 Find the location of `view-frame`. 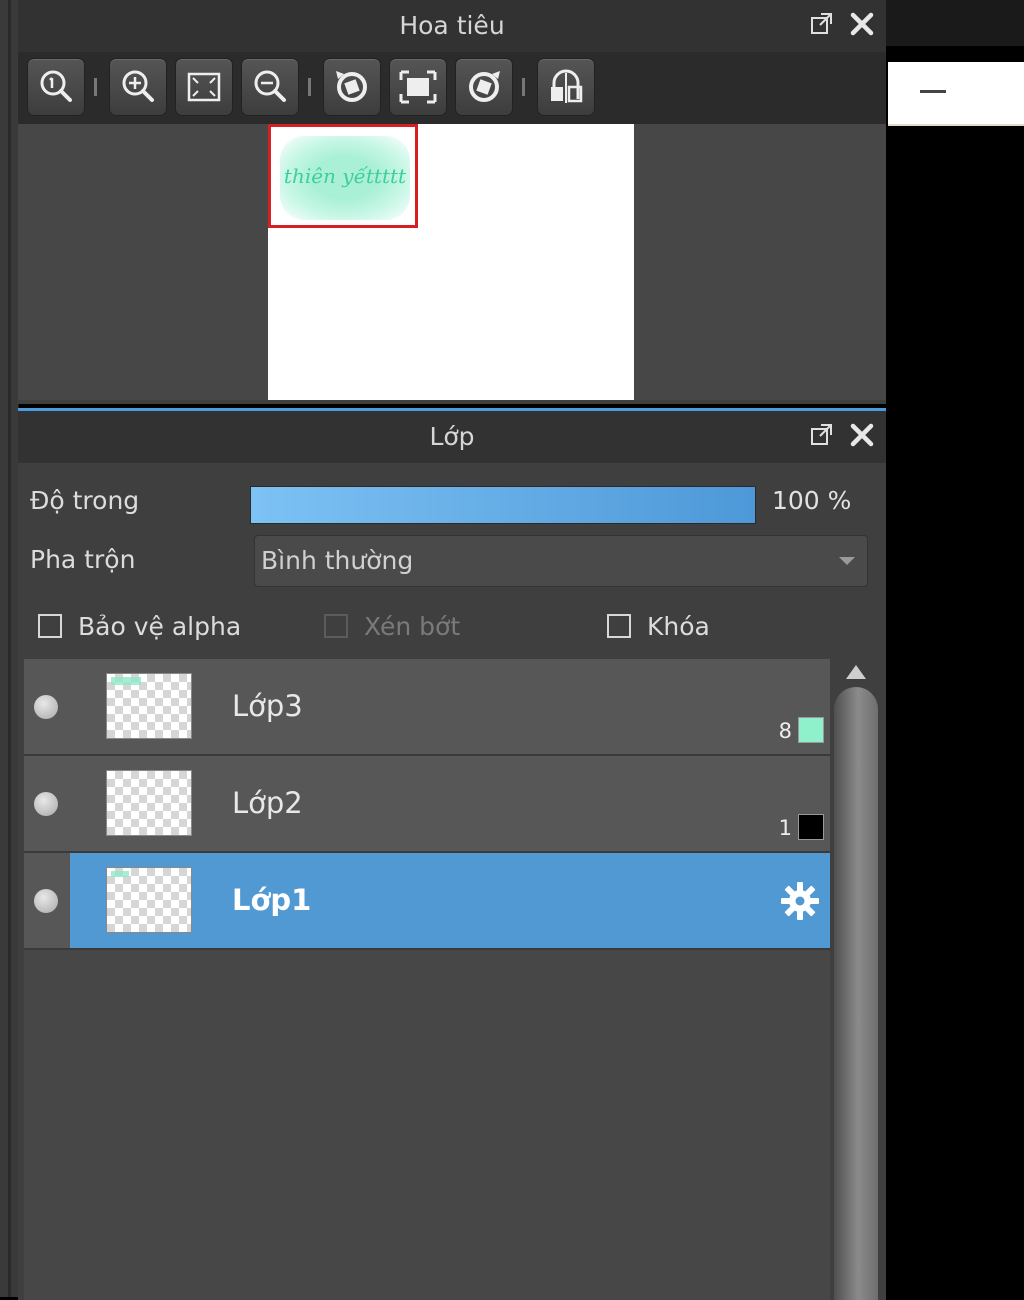

view-frame is located at coordinates (343, 176).